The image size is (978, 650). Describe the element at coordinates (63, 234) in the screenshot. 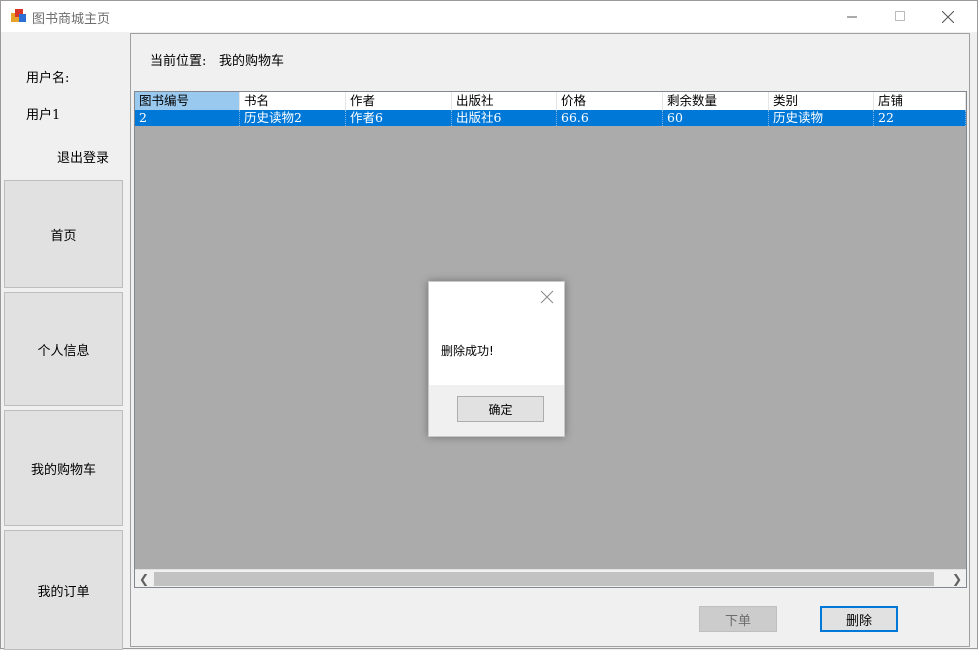

I see `nav-home-button: 首页` at that location.